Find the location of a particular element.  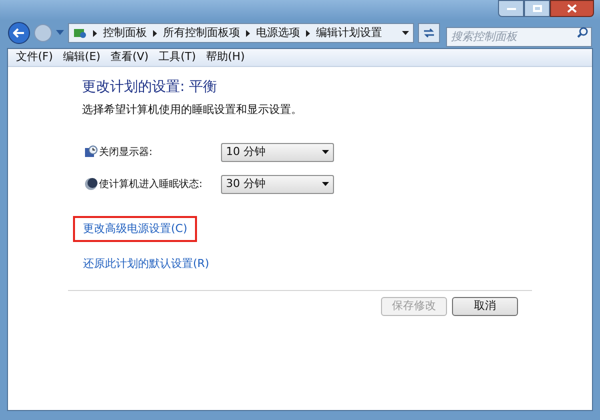

maximize-button is located at coordinates (537, 8).